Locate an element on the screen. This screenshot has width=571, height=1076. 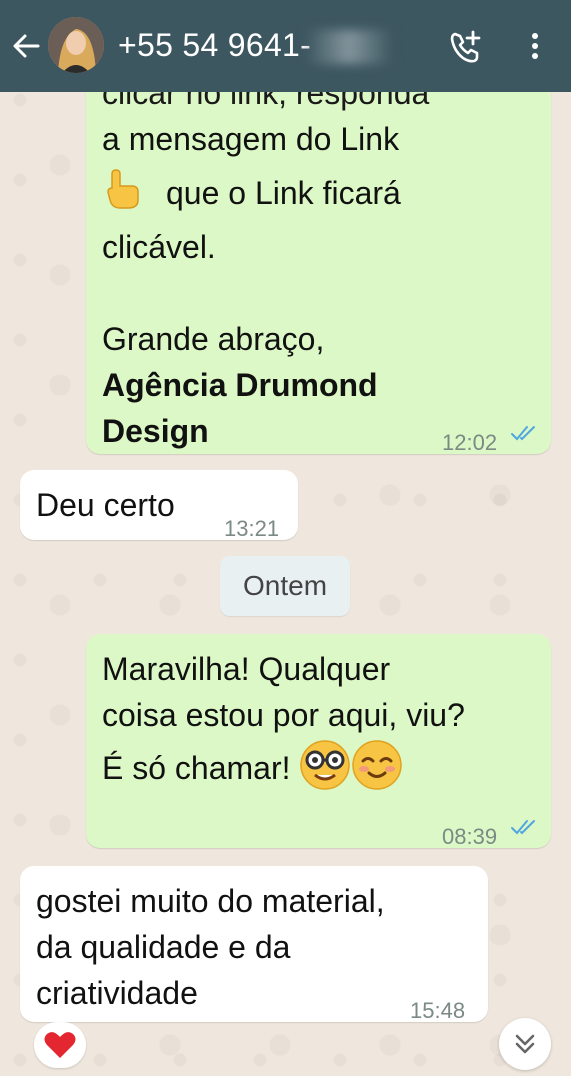
message-bubble-incoming: Deu certo 13:21 is located at coordinates (159, 505).